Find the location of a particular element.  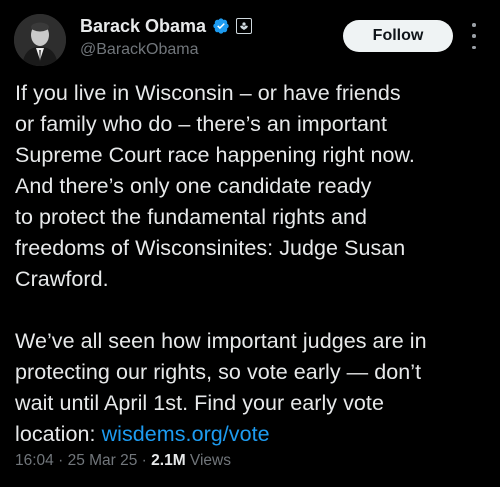

tweet-meta: 16:04 · 25 Mar 25 · 2.1M Views is located at coordinates (123, 461).